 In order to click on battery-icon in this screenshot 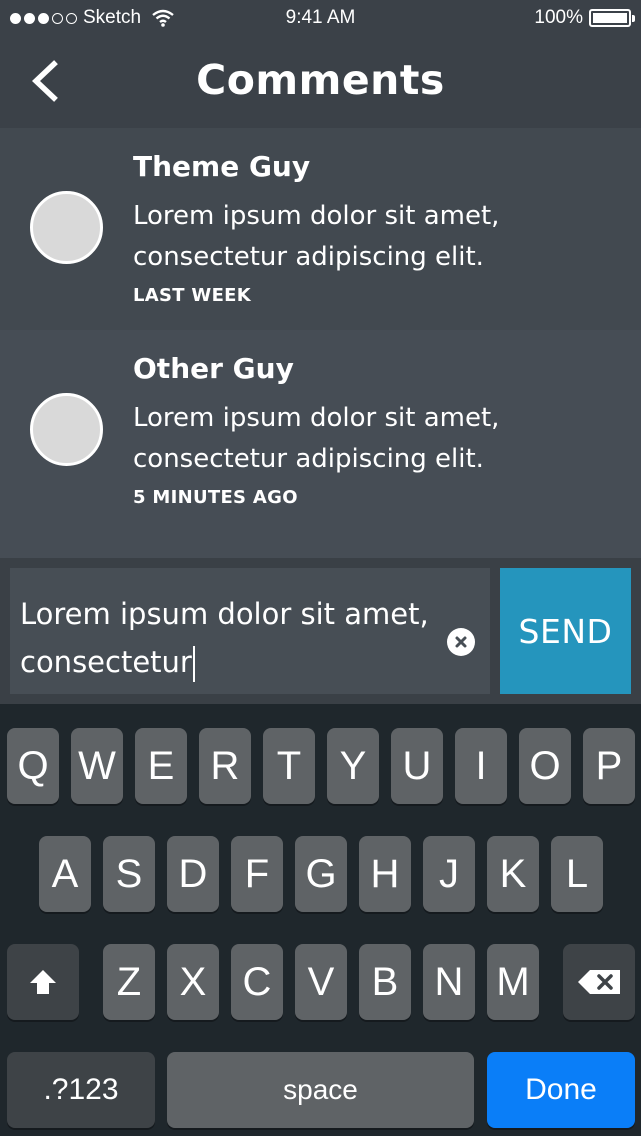, I will do `click(612, 18)`.